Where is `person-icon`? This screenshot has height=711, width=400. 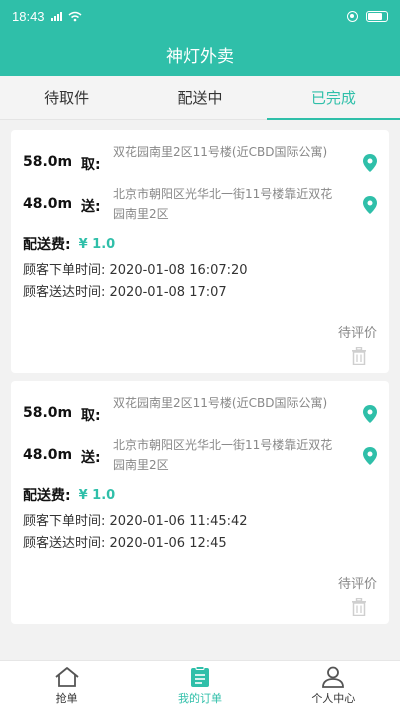 person-icon is located at coordinates (333, 677).